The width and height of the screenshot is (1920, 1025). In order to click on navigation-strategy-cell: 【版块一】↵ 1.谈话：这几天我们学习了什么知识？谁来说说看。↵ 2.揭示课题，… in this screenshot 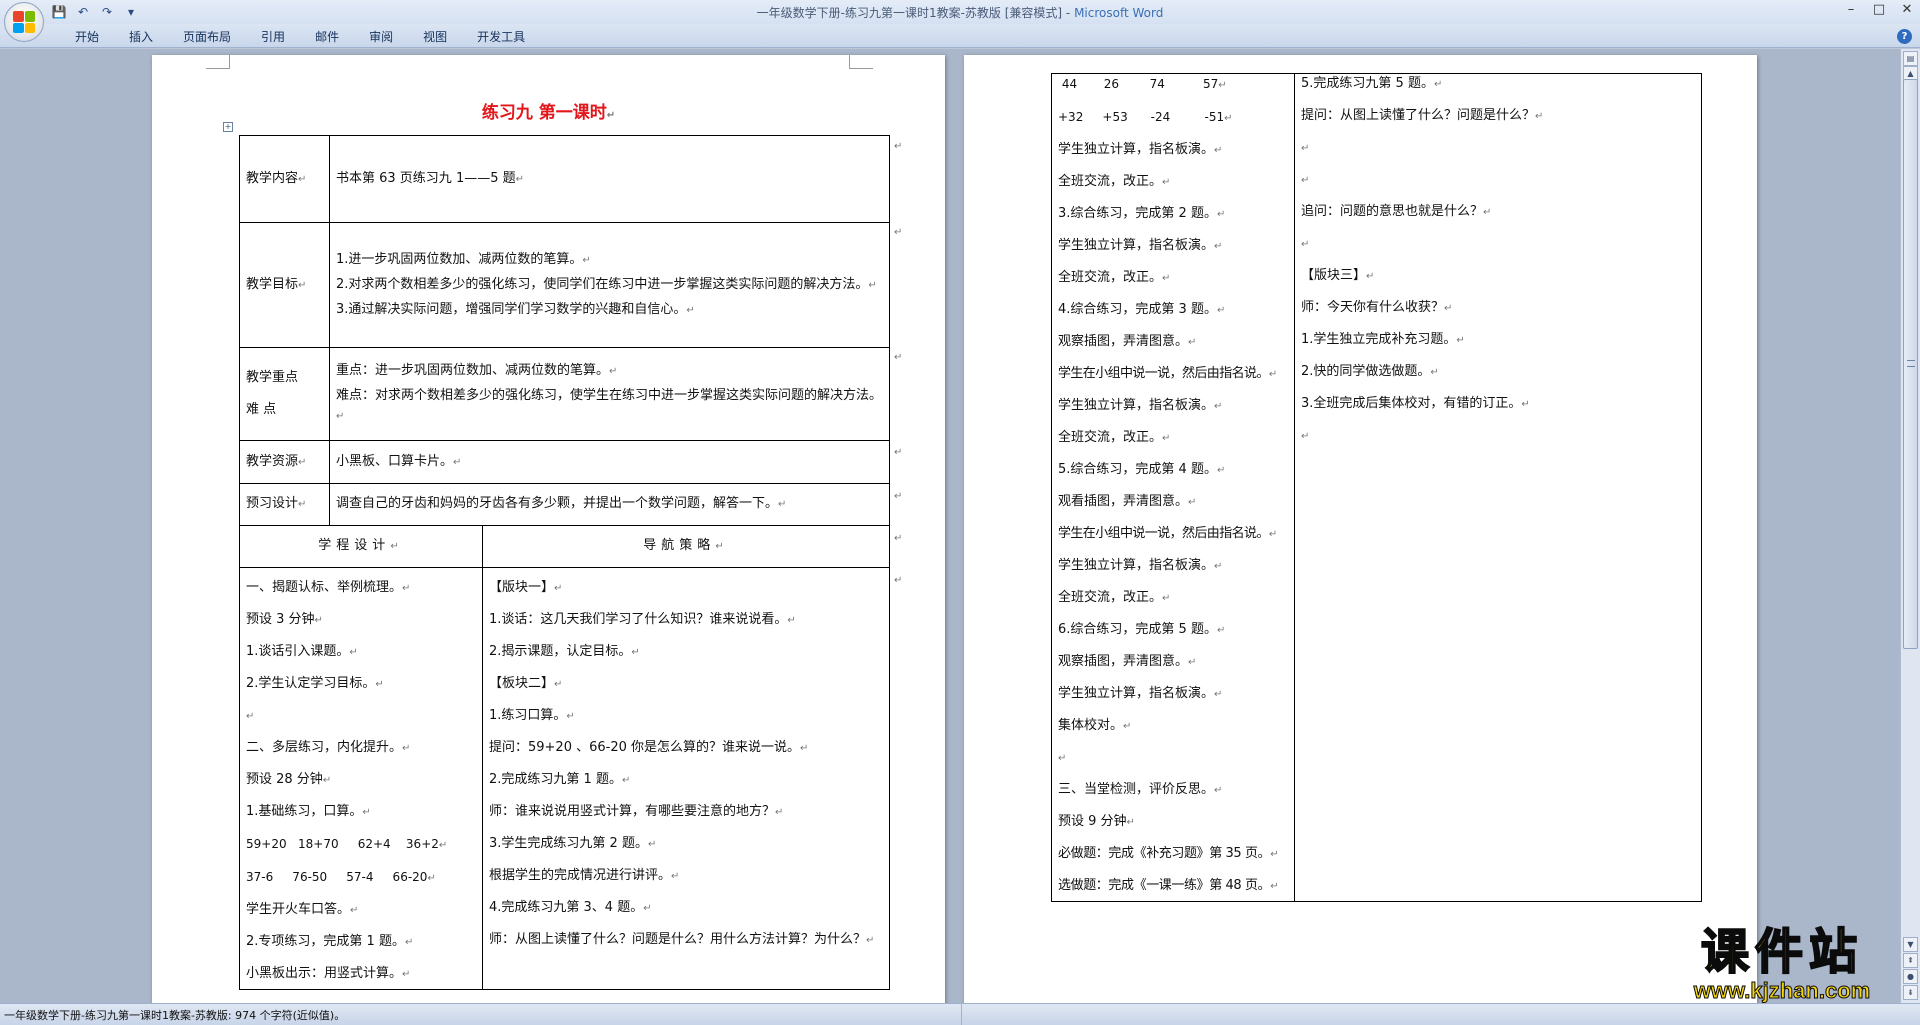, I will do `click(686, 778)`.